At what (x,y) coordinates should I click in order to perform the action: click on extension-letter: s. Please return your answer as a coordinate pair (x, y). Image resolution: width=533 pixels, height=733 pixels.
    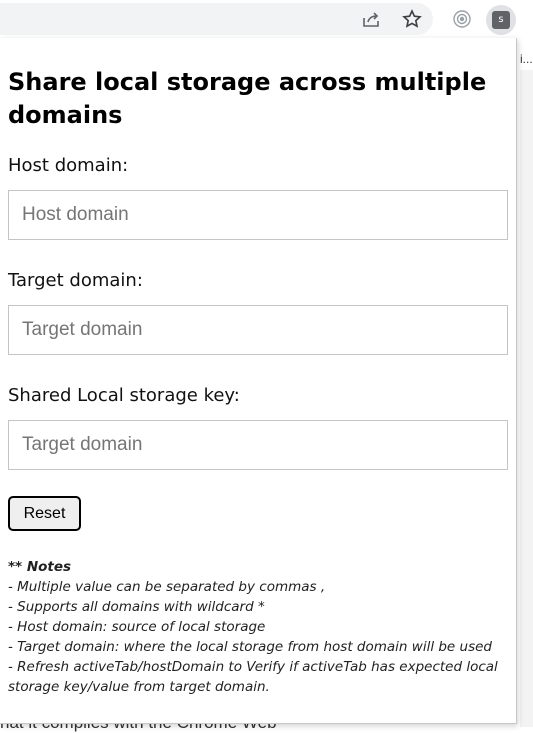
    Looking at the image, I should click on (501, 20).